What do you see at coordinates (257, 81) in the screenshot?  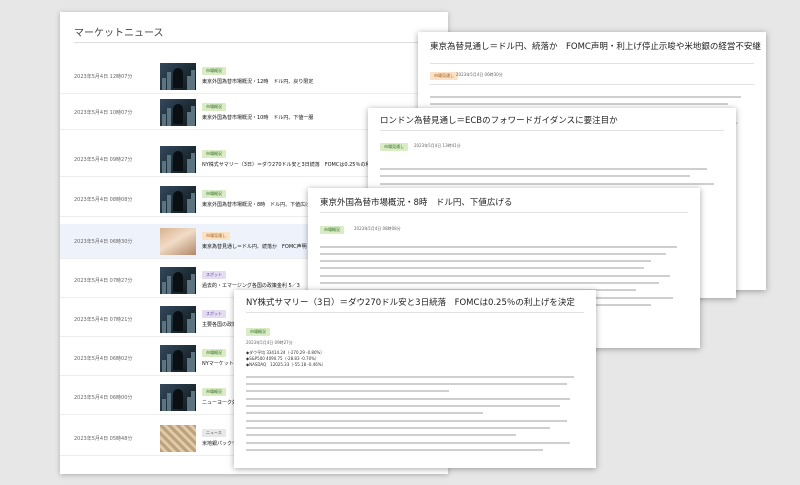 I see `news-headline: 東京外国為替市場概況・12時 ドル円、戻り限定` at bounding box center [257, 81].